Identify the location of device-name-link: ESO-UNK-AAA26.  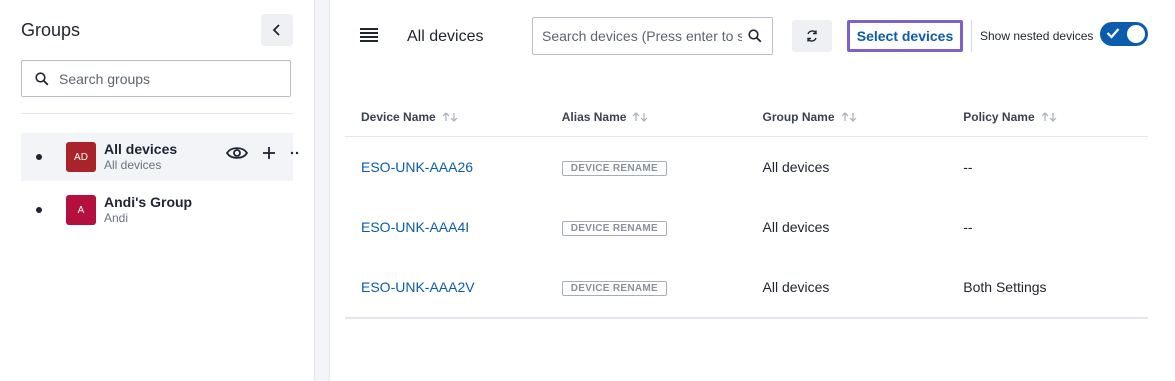
(445, 167).